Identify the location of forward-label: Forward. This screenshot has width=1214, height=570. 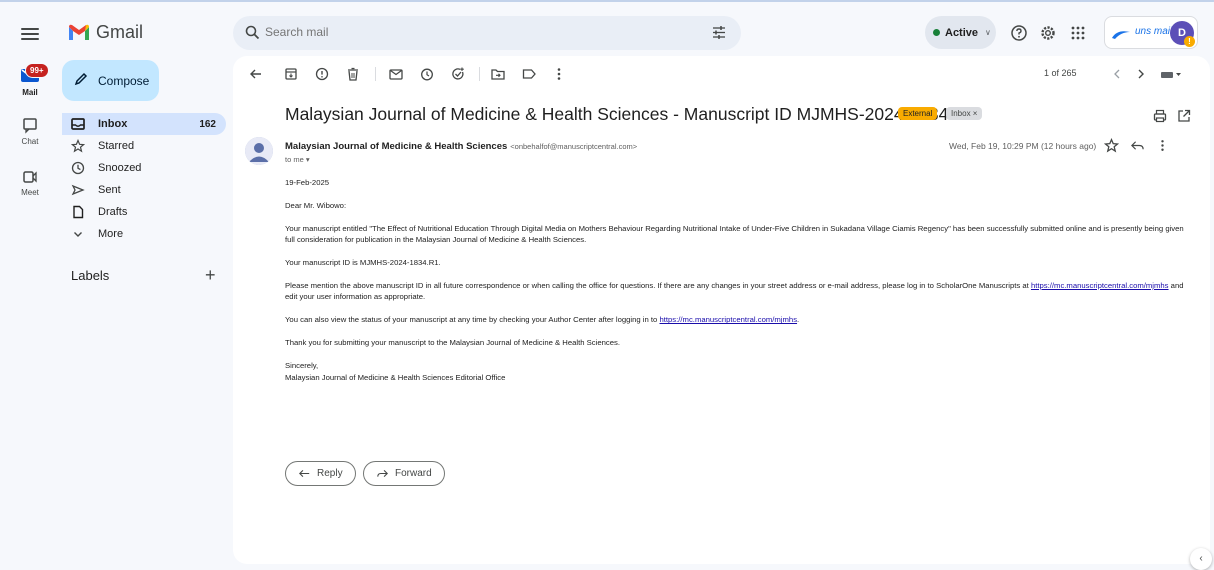
(413, 473).